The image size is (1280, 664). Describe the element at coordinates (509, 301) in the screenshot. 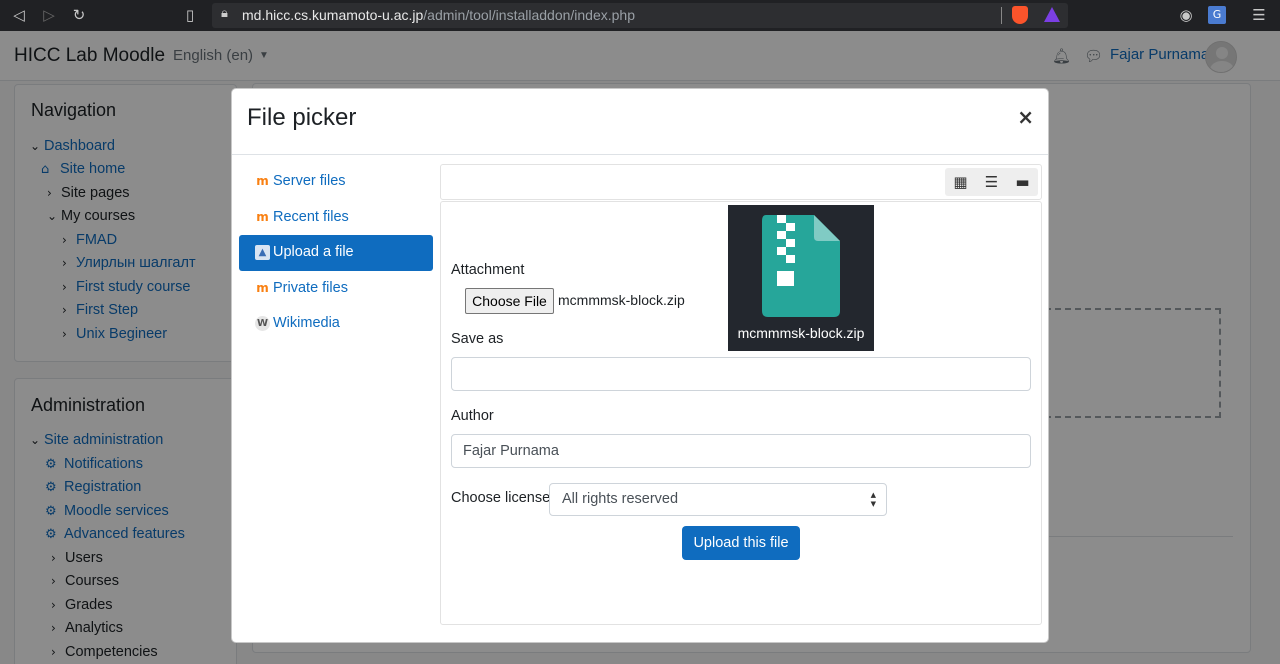

I see `choose-file-button: Choose File` at that location.